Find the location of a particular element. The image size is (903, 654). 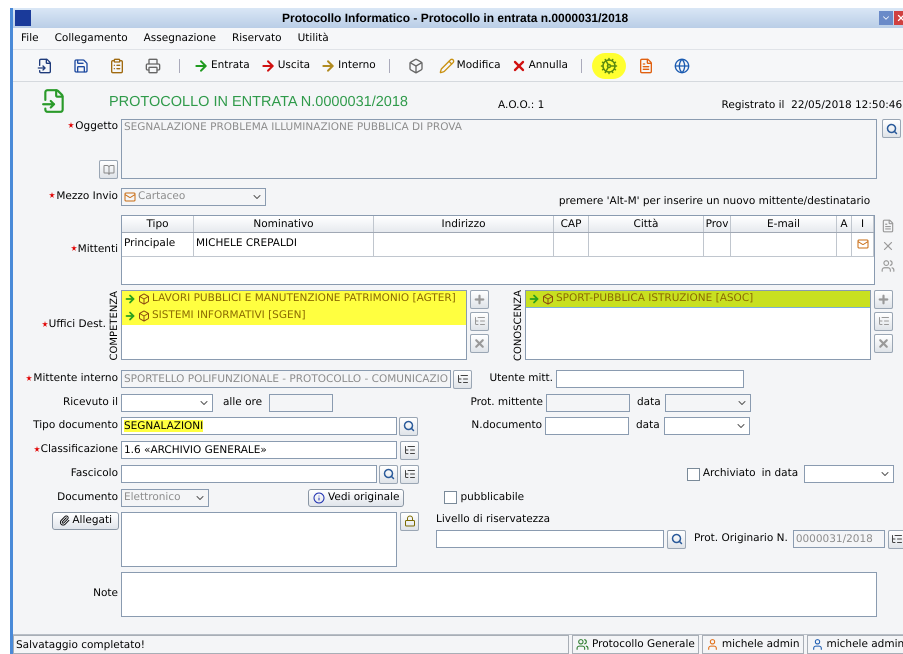

view-original-button: Vedi originale is located at coordinates (356, 497).